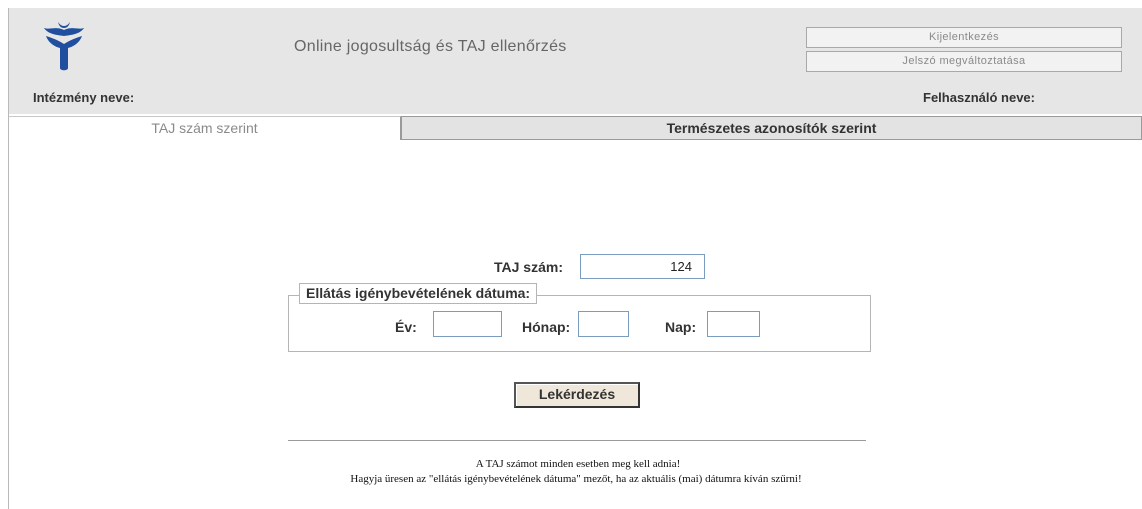 The image size is (1142, 509). What do you see at coordinates (964, 37) in the screenshot?
I see `logout-button: Kijelentkezés` at bounding box center [964, 37].